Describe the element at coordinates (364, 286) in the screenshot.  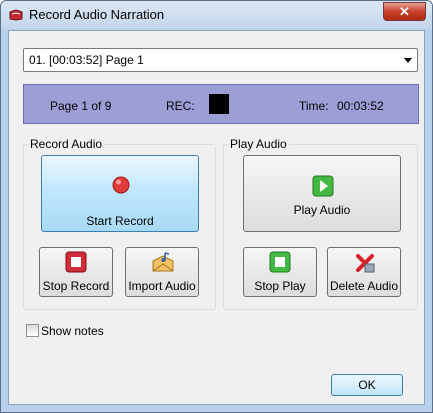
I see `delete-audio-label: Delete Audio` at that location.